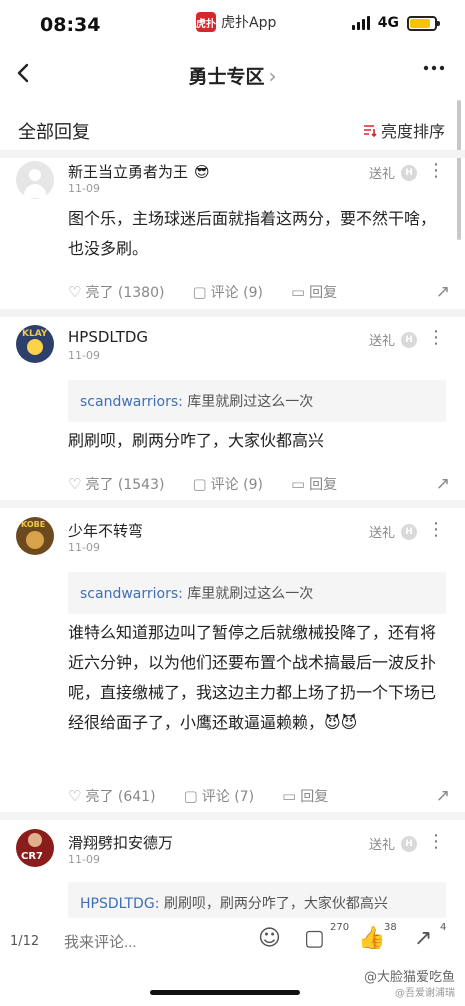  Describe the element at coordinates (35, 848) in the screenshot. I see `avatar: CR7` at that location.